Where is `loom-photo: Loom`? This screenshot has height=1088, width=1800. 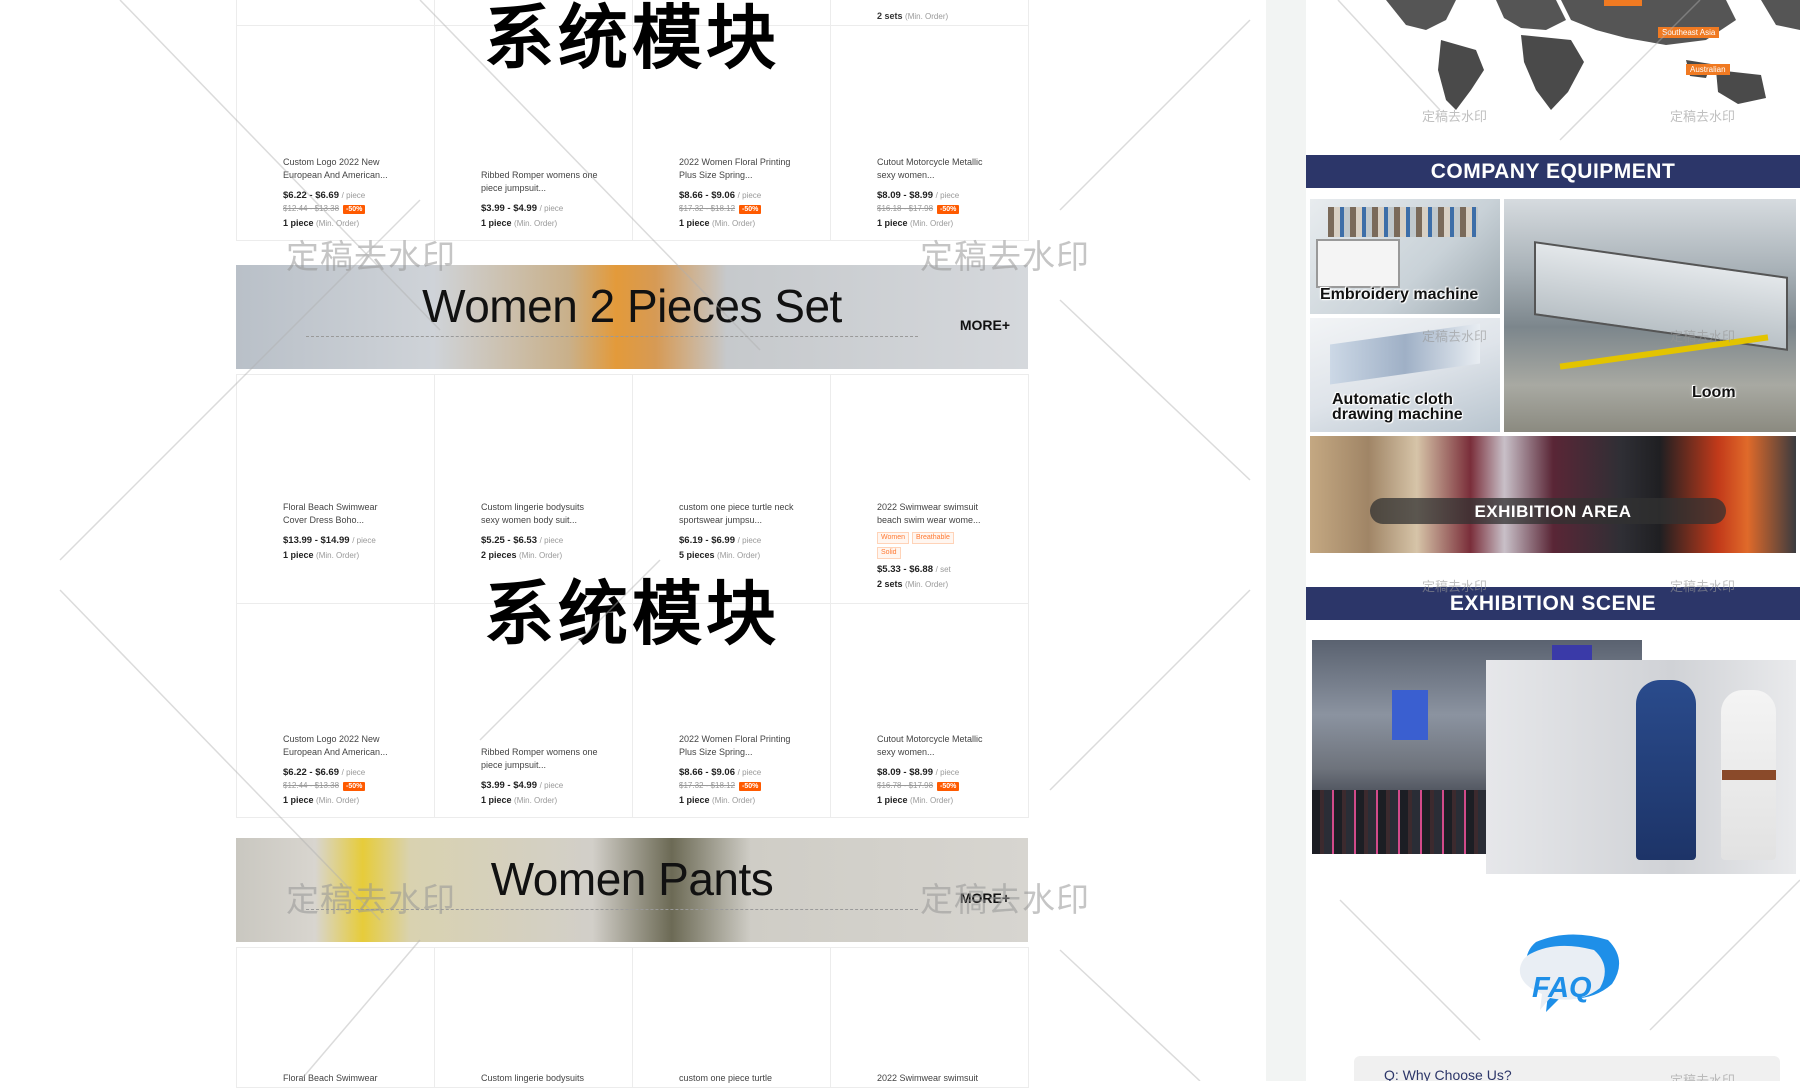 loom-photo: Loom is located at coordinates (1650, 315).